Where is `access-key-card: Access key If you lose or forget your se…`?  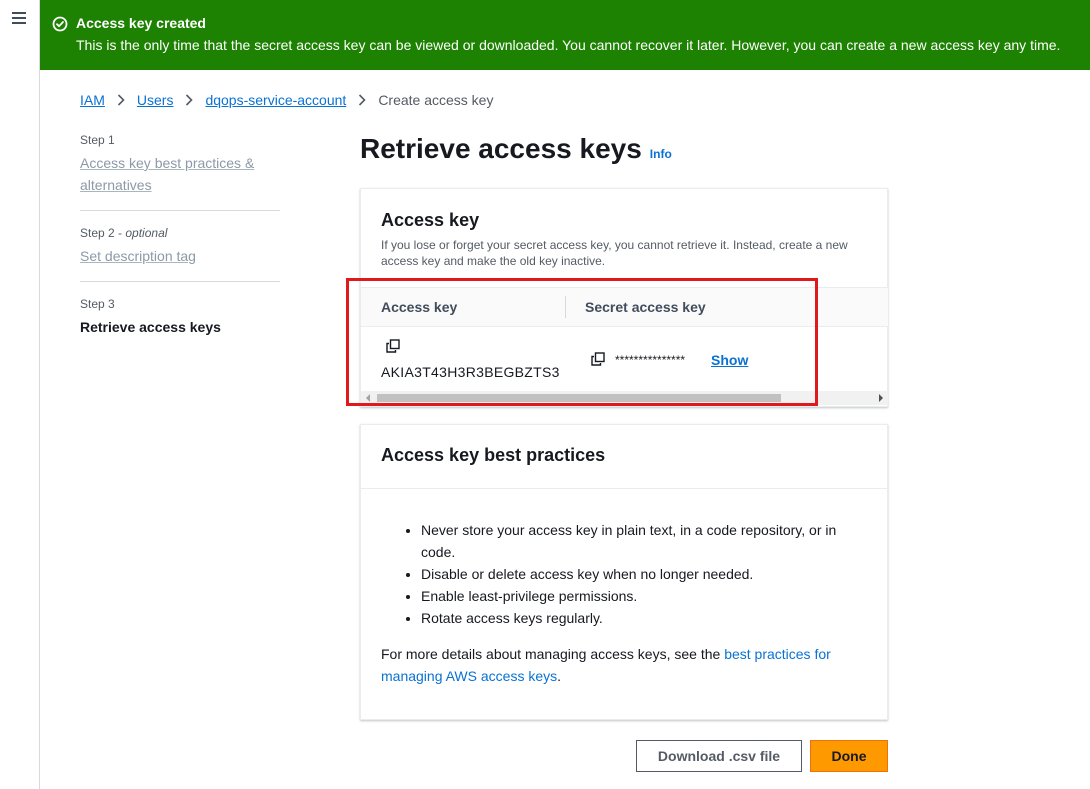
access-key-card: Access key If you lose or forget your se… is located at coordinates (624, 297).